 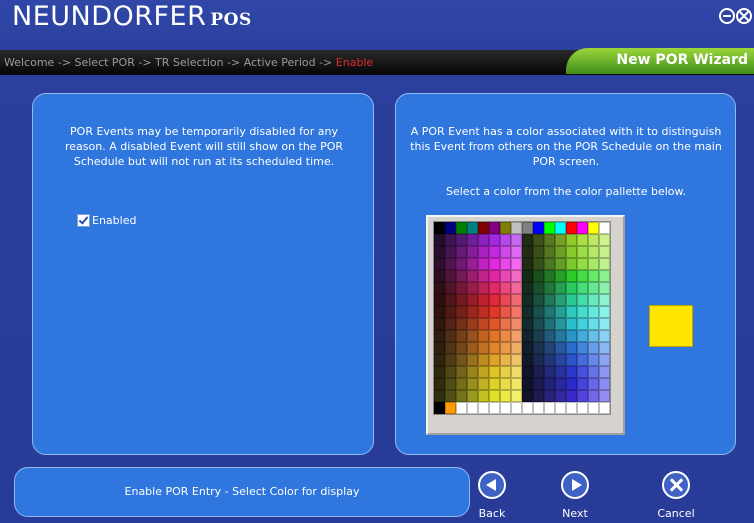 What do you see at coordinates (575, 485) in the screenshot?
I see `next-arrow-icon` at bounding box center [575, 485].